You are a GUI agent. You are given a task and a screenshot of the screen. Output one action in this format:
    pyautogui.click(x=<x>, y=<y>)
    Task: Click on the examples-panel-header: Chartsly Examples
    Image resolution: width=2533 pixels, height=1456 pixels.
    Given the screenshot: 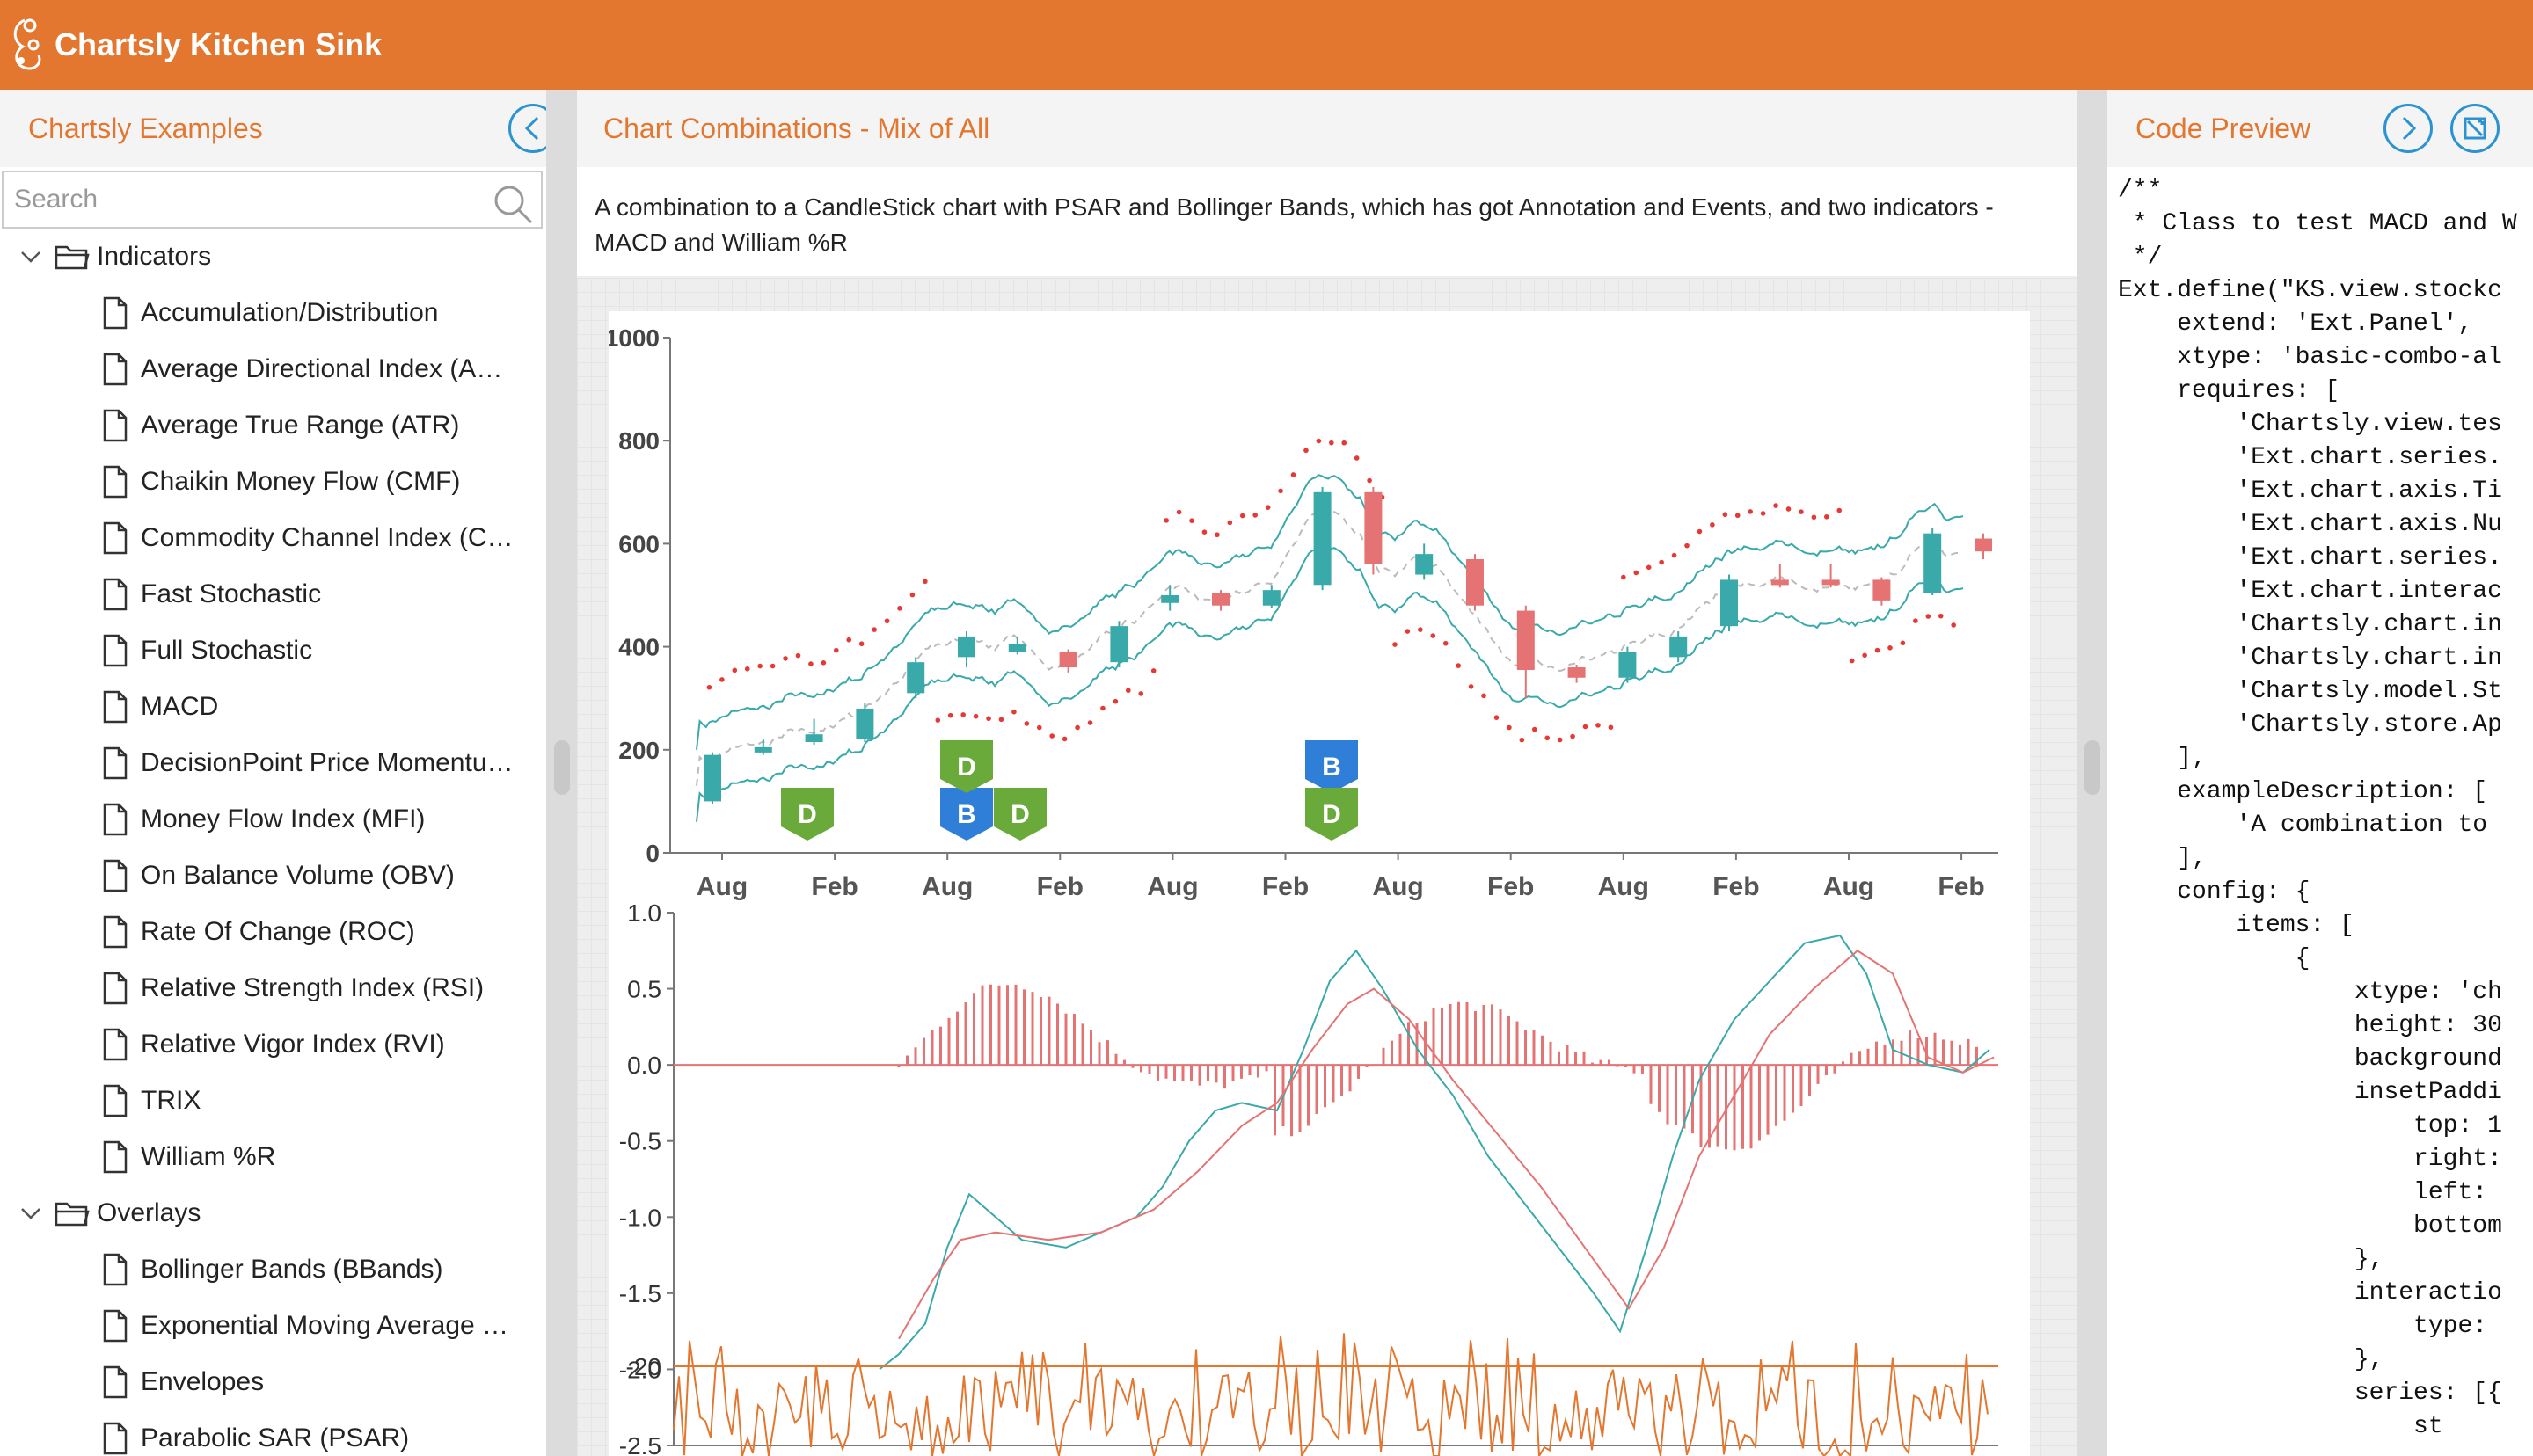 What is the action you would take?
    pyautogui.click(x=273, y=128)
    